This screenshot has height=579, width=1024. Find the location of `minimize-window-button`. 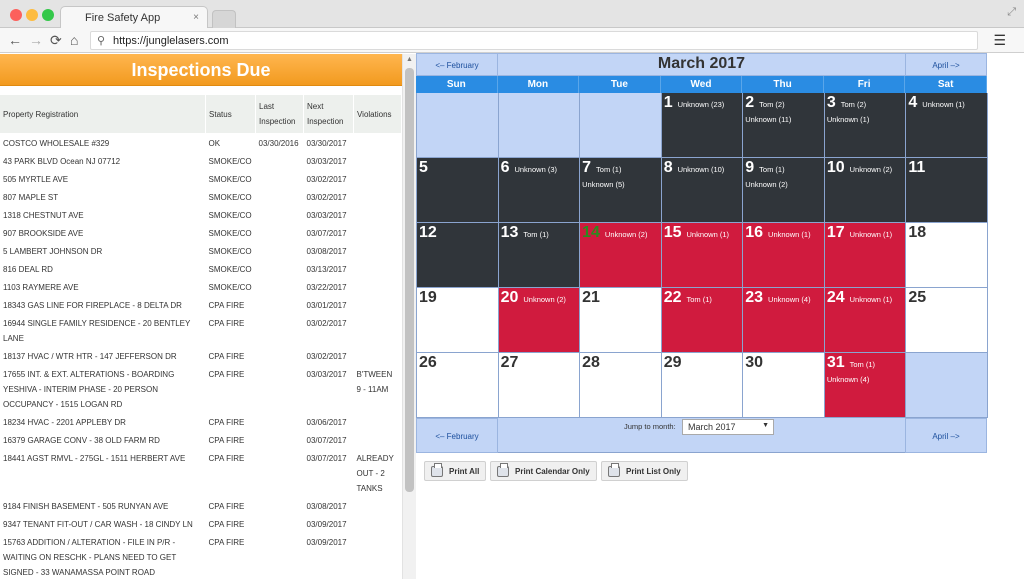

minimize-window-button is located at coordinates (32, 15).